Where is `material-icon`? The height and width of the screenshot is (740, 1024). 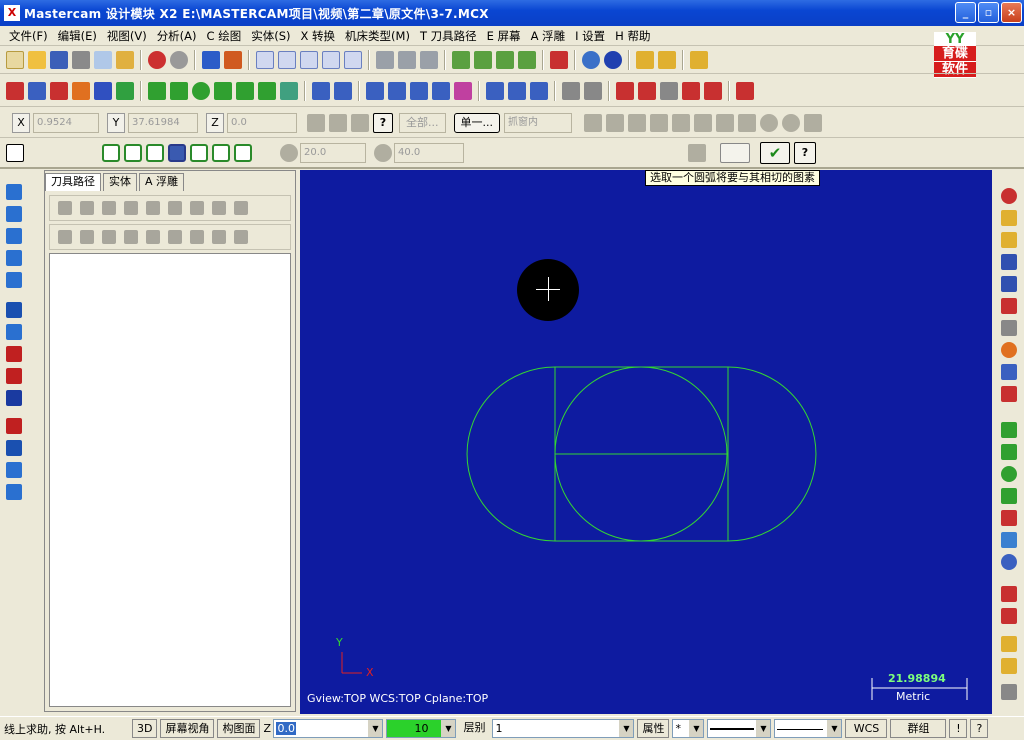
material-icon is located at coordinates (81, 90).